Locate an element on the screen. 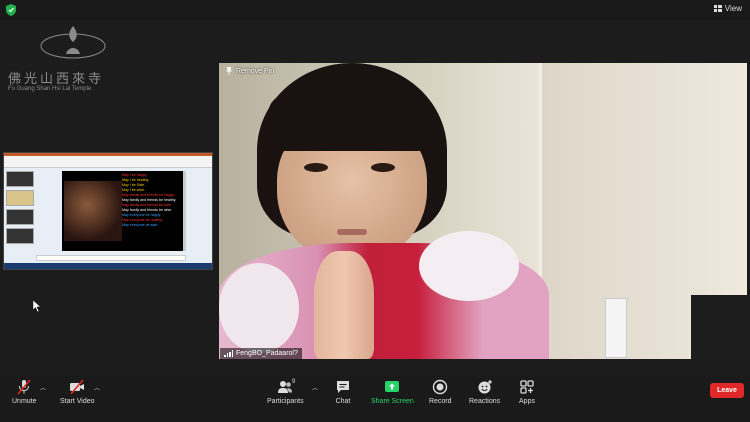  unmute-label: Unmute is located at coordinates (24, 401).